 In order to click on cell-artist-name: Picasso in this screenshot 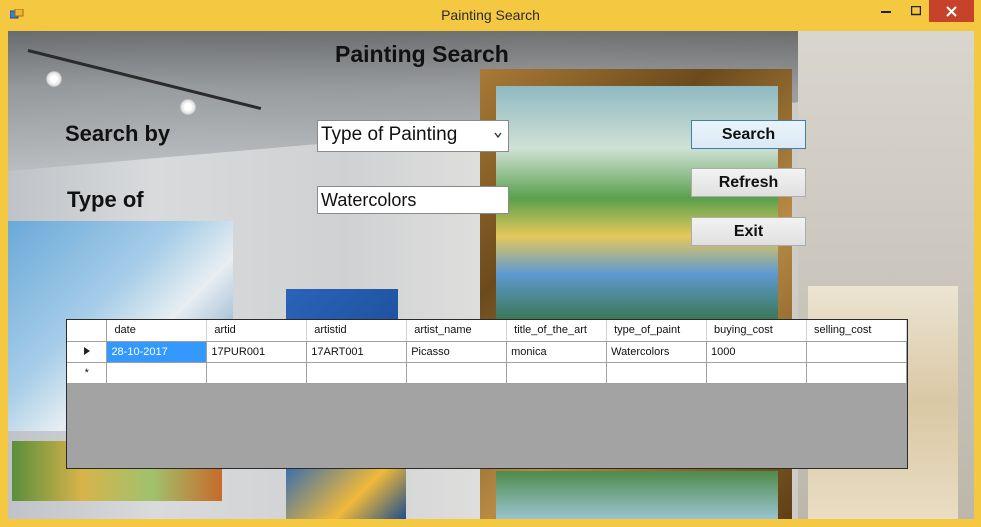, I will do `click(457, 352)`.